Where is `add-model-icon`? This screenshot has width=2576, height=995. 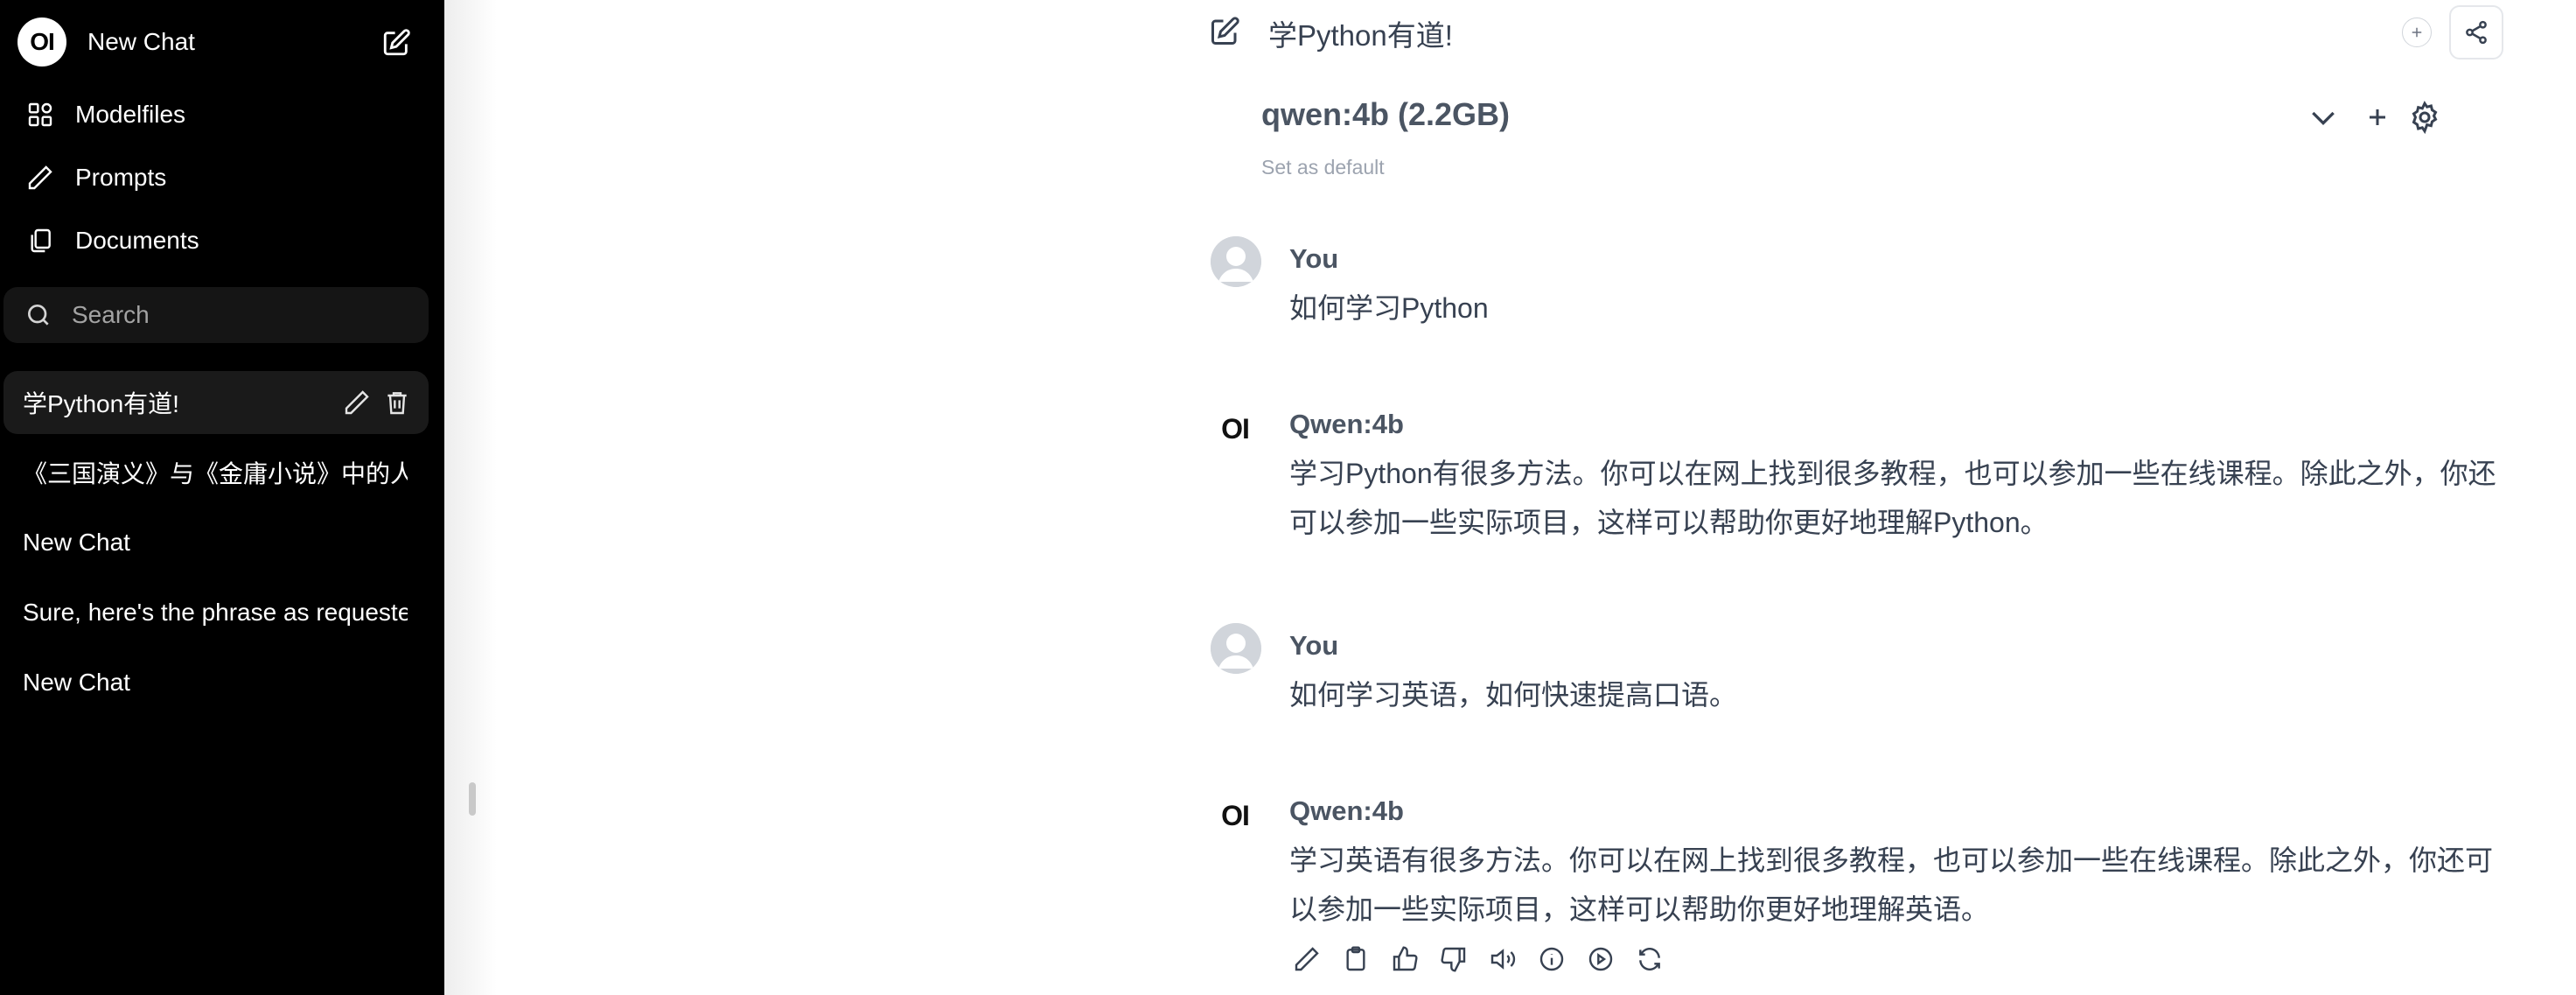
add-model-icon is located at coordinates (2377, 117).